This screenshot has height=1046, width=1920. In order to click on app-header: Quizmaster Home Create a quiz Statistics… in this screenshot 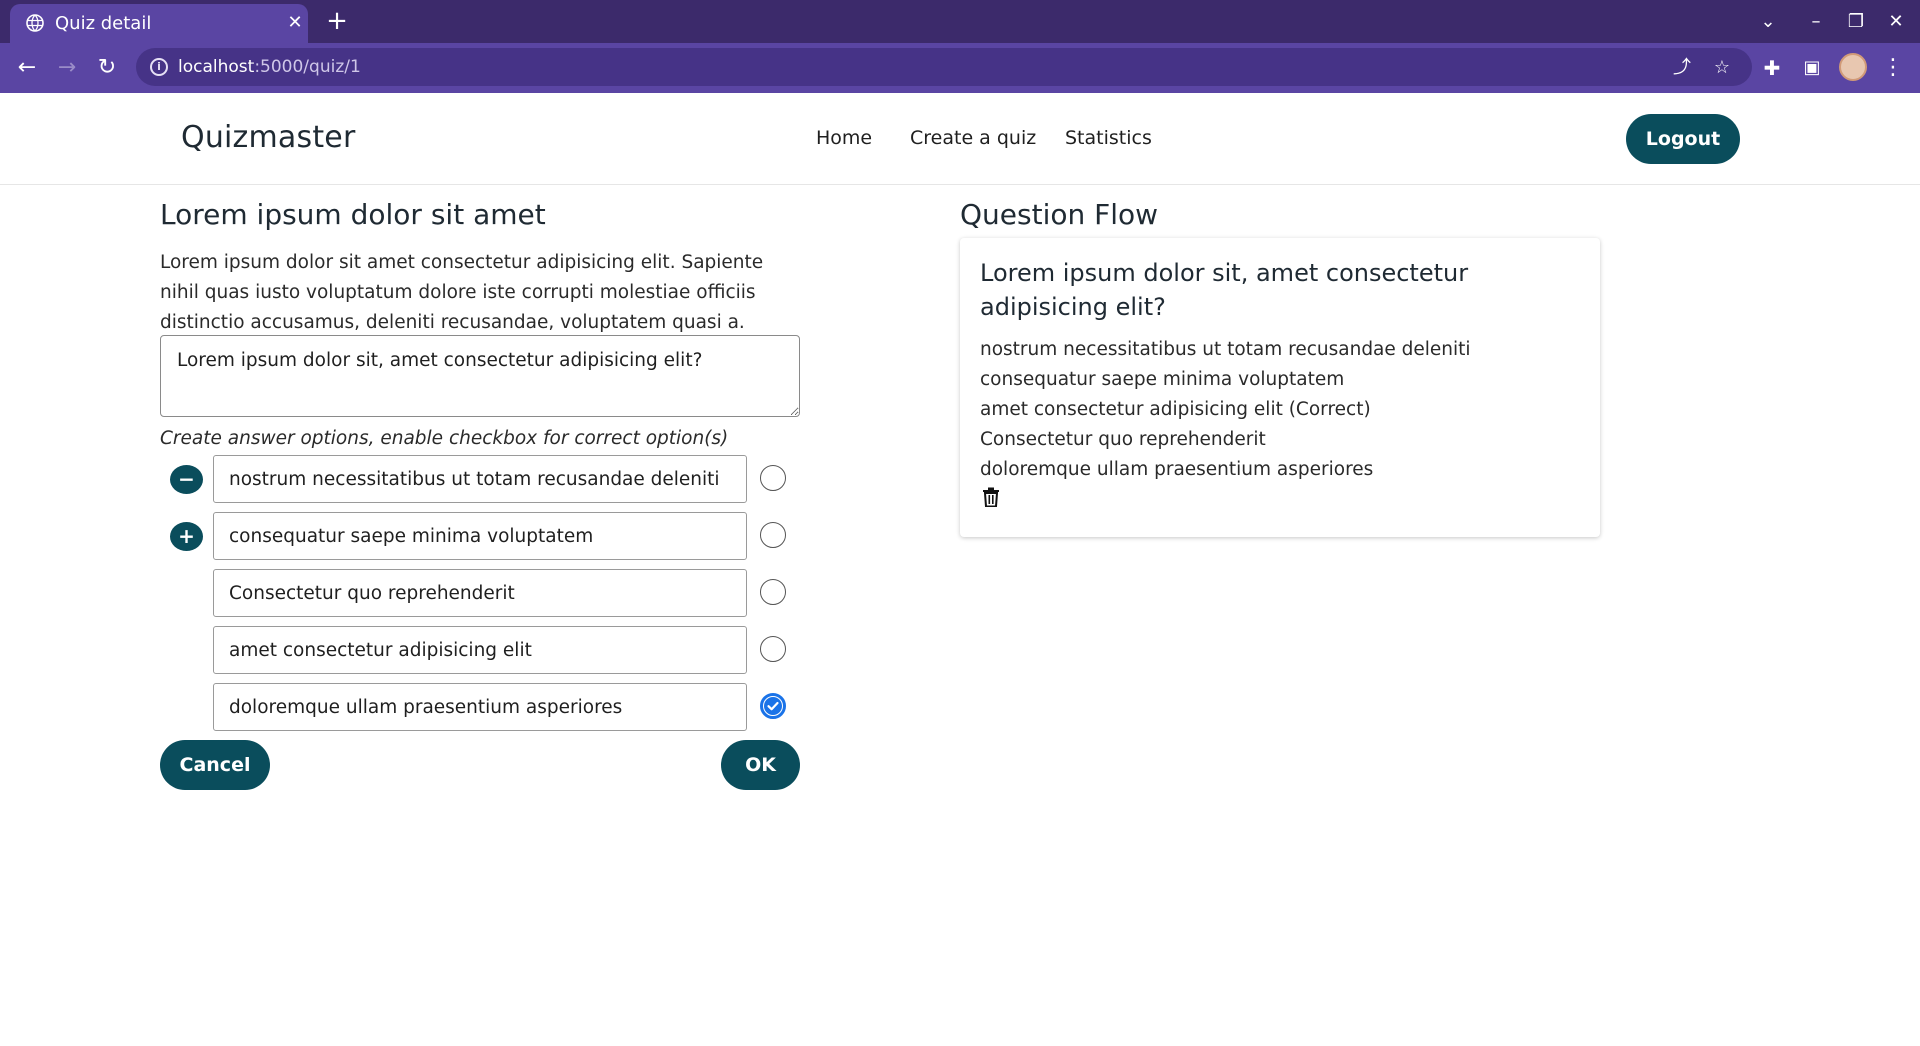, I will do `click(960, 139)`.